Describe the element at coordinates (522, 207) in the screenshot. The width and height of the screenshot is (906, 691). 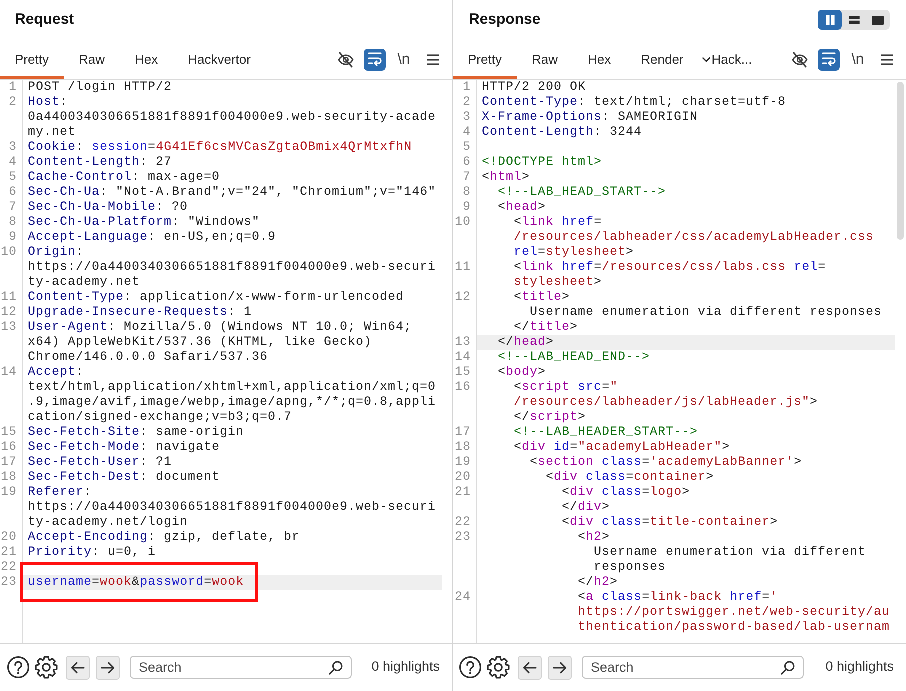
I see `code-line: <head>` at that location.